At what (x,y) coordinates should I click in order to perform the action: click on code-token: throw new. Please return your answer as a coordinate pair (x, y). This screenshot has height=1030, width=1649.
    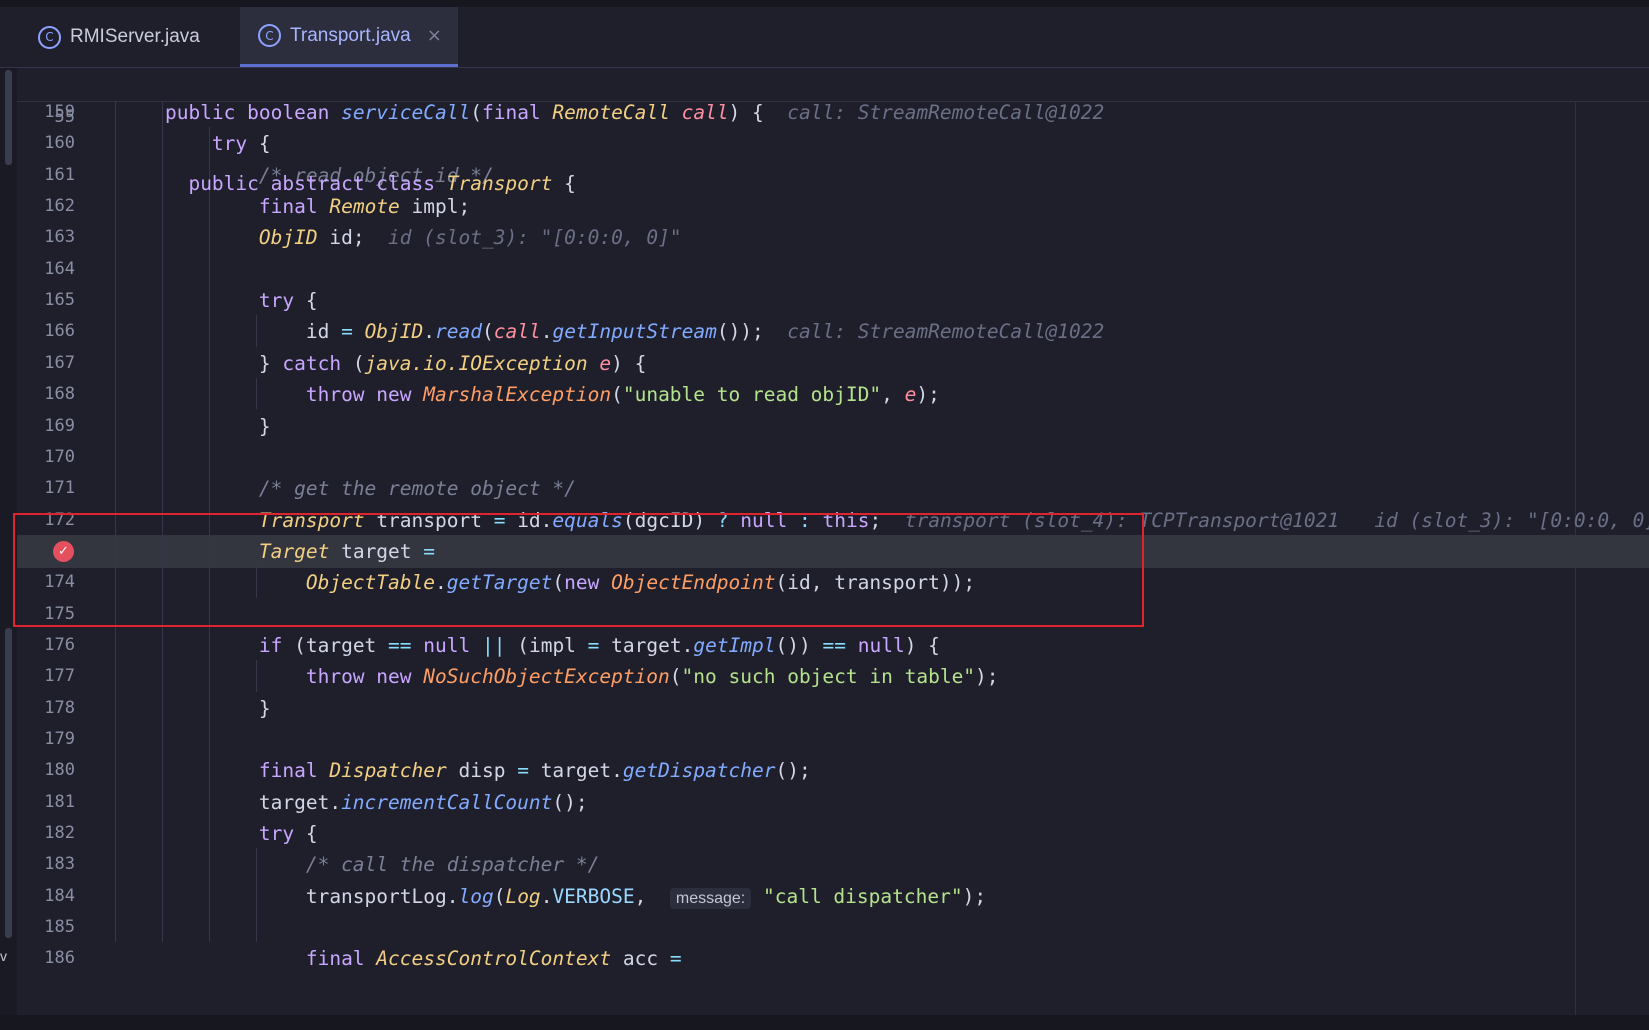
    Looking at the image, I should click on (364, 677).